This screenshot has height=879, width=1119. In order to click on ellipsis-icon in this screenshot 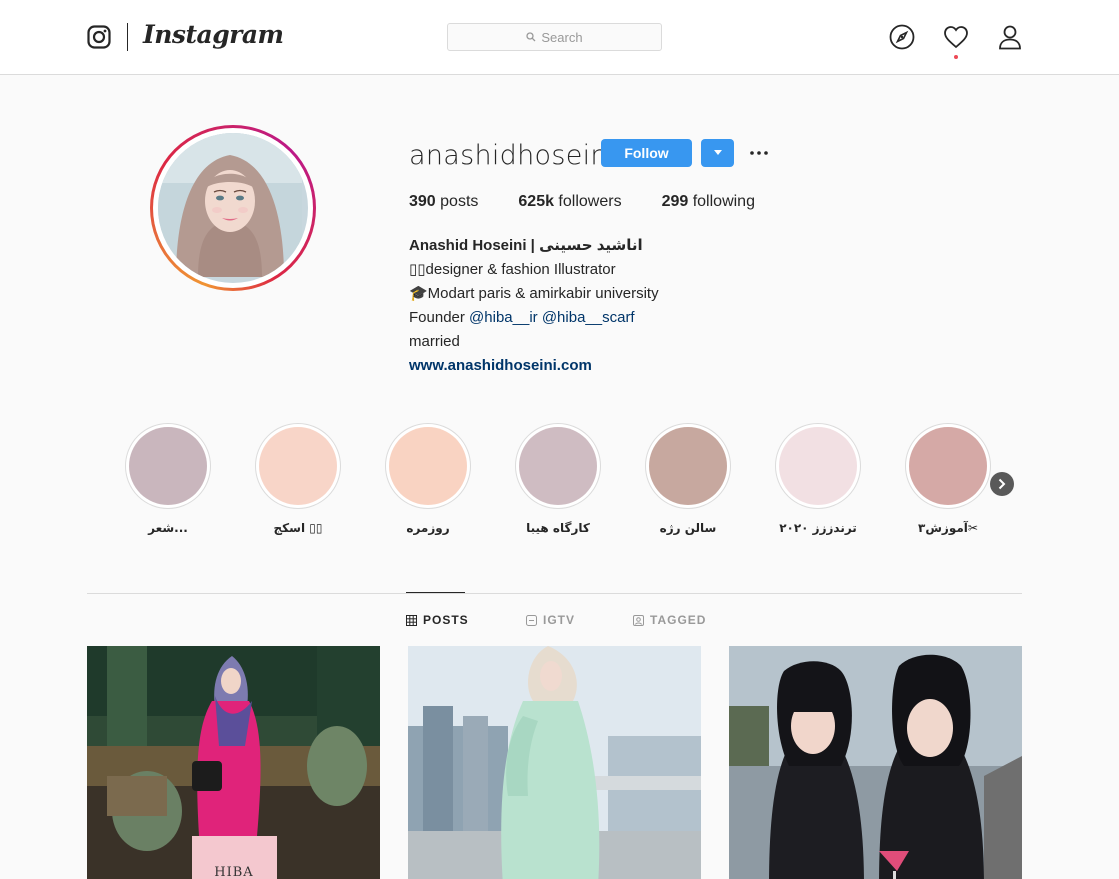, I will do `click(759, 153)`.